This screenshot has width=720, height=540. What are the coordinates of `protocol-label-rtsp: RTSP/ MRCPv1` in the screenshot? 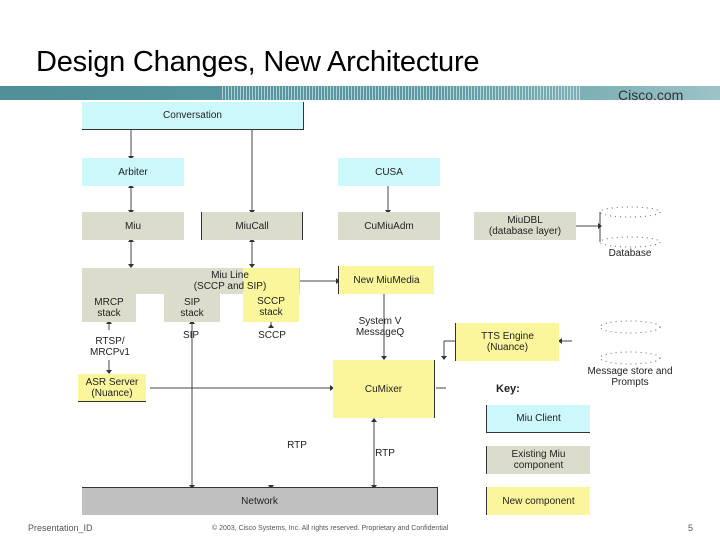 It's located at (110, 347).